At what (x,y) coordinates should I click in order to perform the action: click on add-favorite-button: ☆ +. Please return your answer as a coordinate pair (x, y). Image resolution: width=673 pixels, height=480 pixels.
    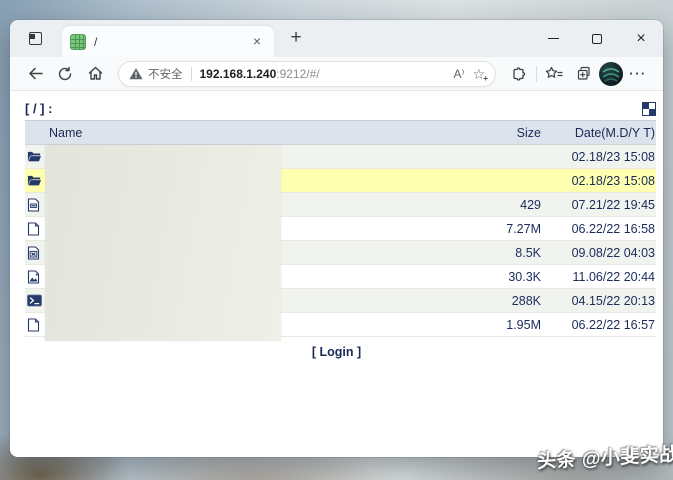
    Looking at the image, I should click on (480, 75).